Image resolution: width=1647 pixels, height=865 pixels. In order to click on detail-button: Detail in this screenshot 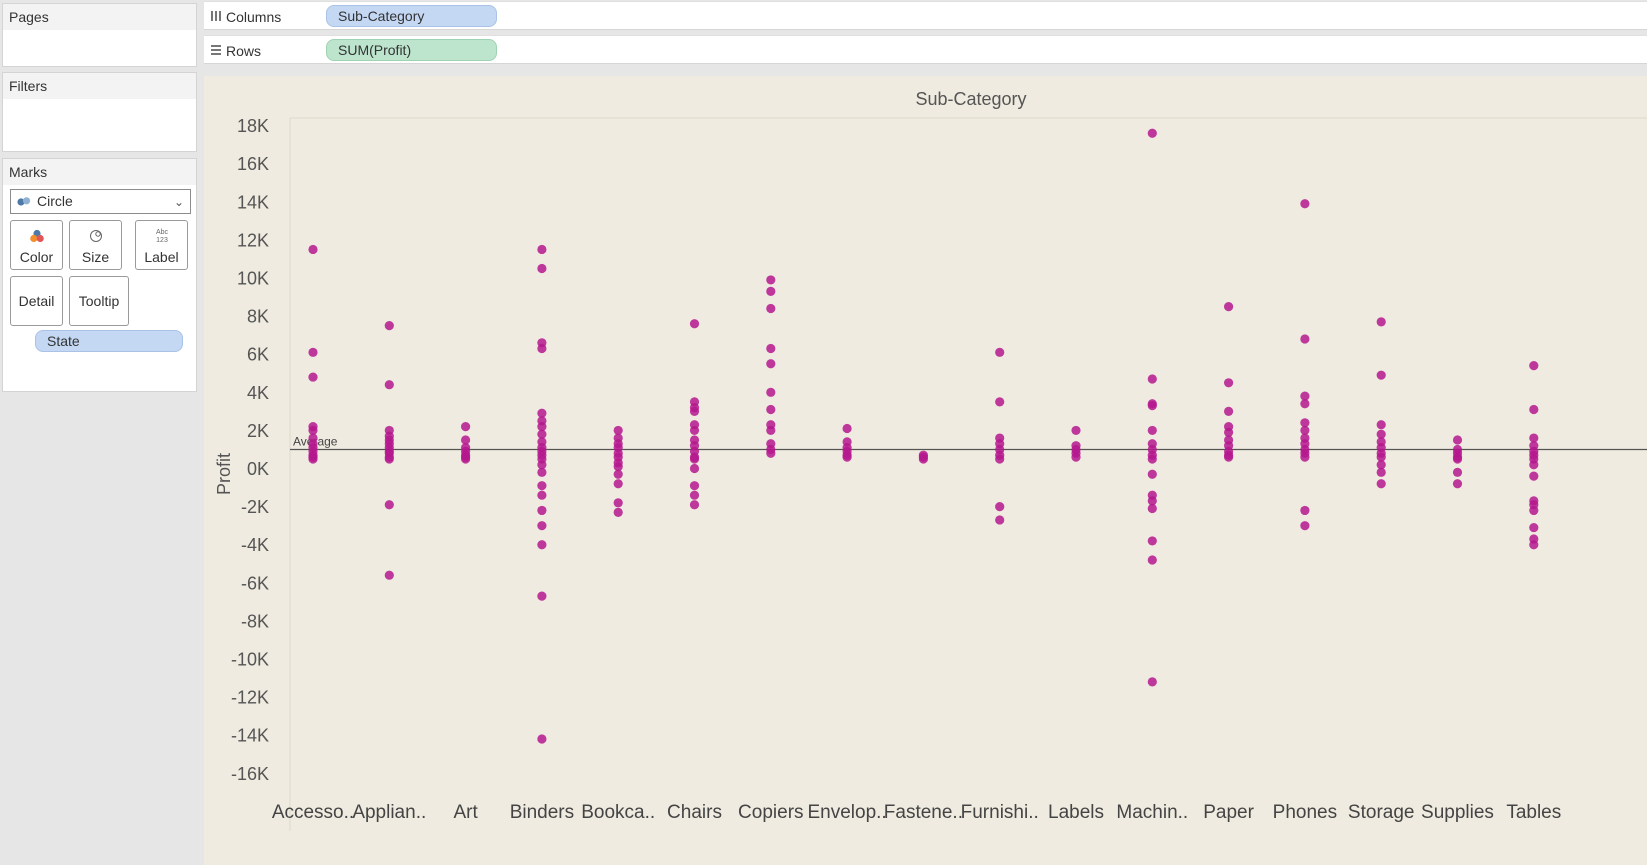, I will do `click(36, 301)`.